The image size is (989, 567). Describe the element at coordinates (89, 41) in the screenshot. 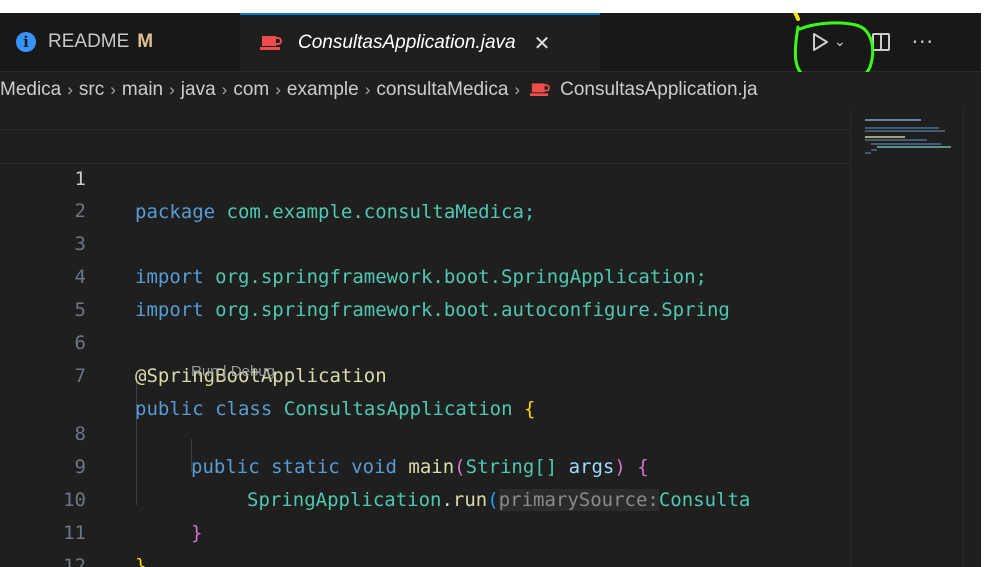

I see `tab-readme-label: README` at that location.